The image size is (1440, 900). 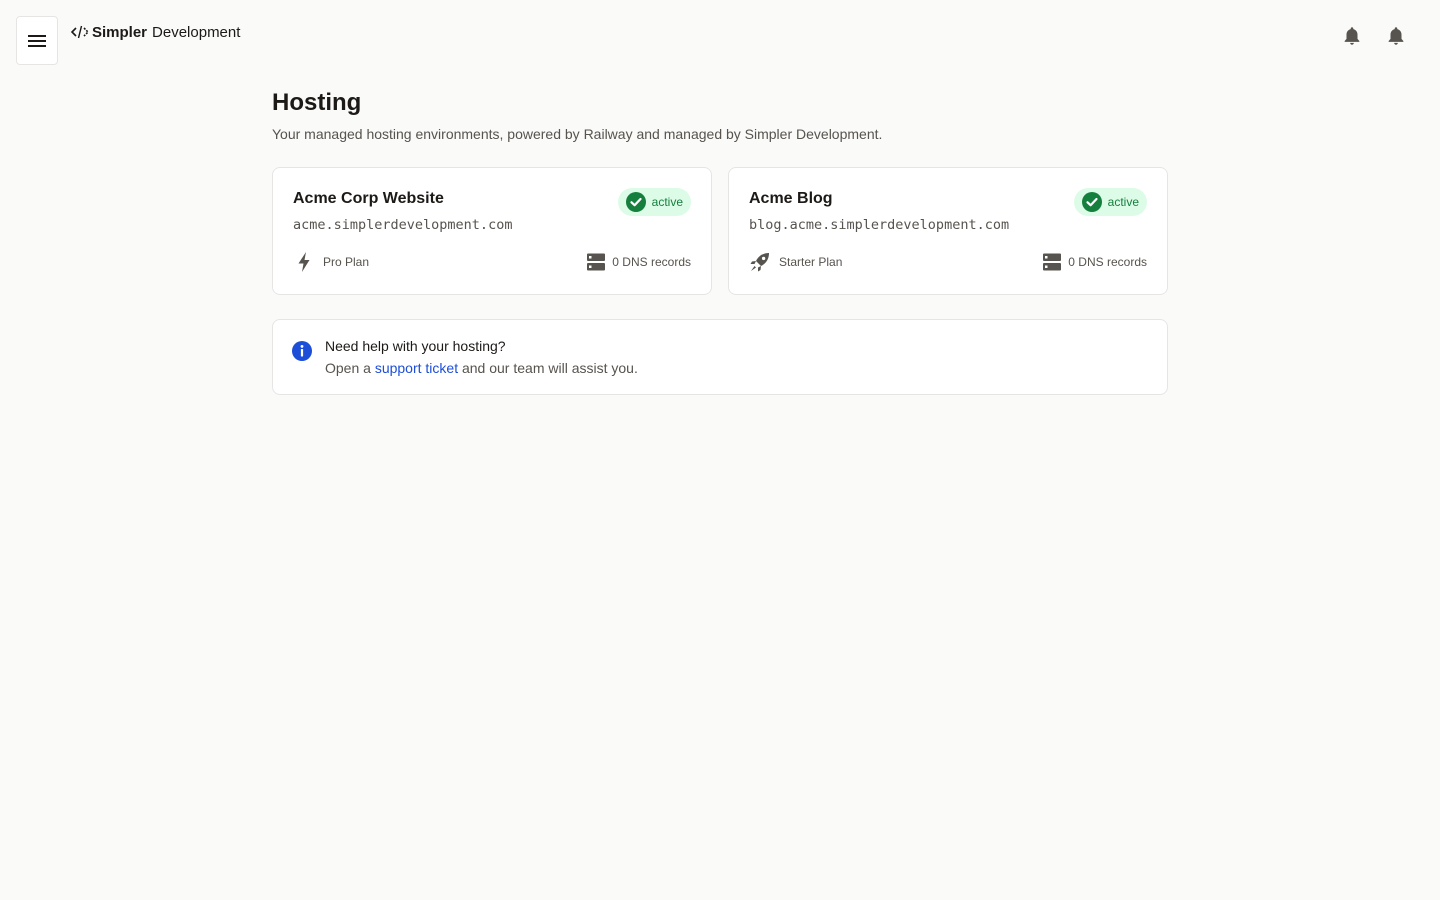 I want to click on hamburger-menu-icon, so click(x=37, y=41).